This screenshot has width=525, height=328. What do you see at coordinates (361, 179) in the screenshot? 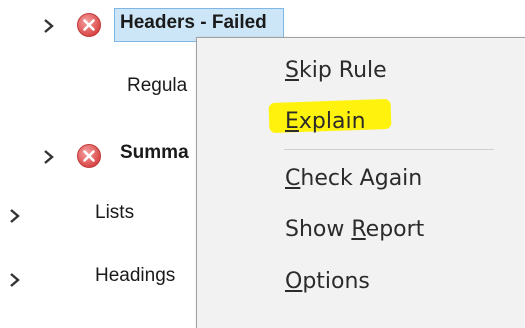
I see `menu-item-check-again: Check Again` at bounding box center [361, 179].